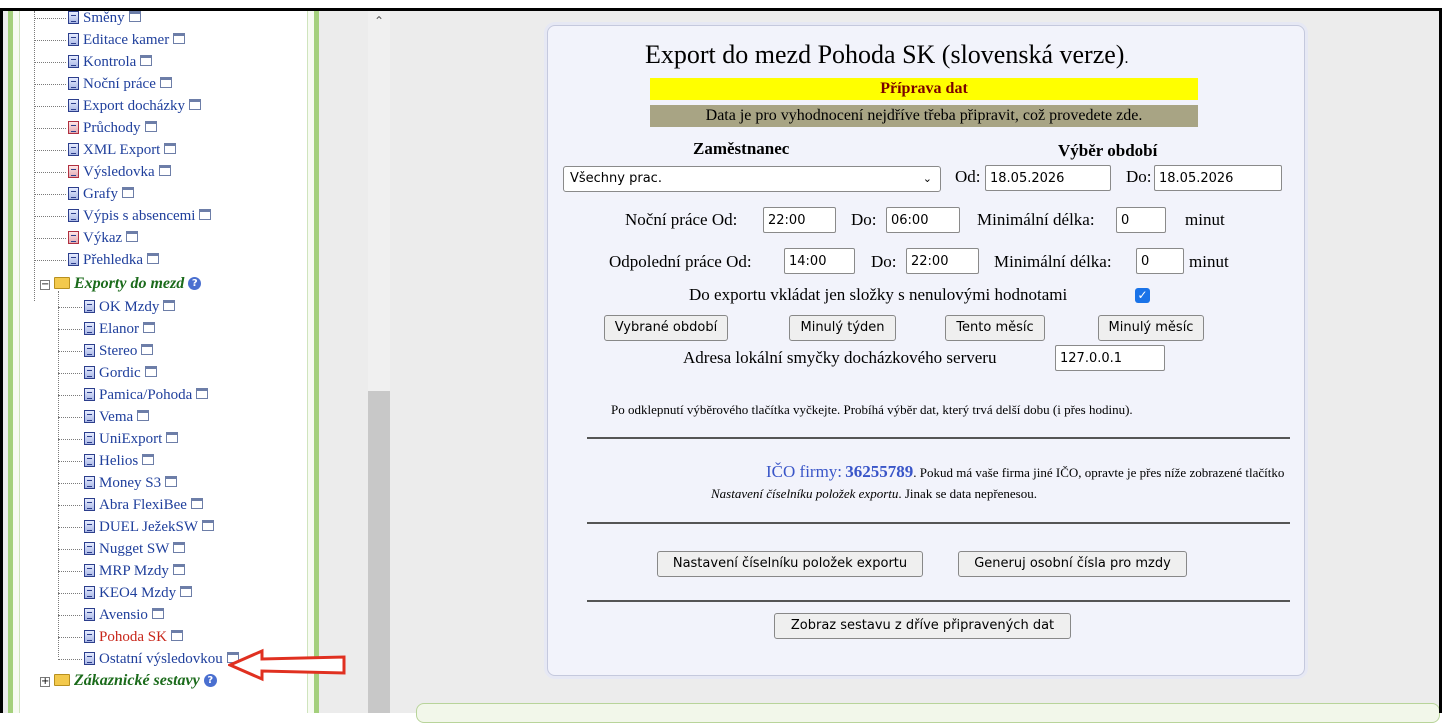  What do you see at coordinates (121, 284) in the screenshot?
I see `tree-folder-exporty: − Exporty do mezd?` at bounding box center [121, 284].